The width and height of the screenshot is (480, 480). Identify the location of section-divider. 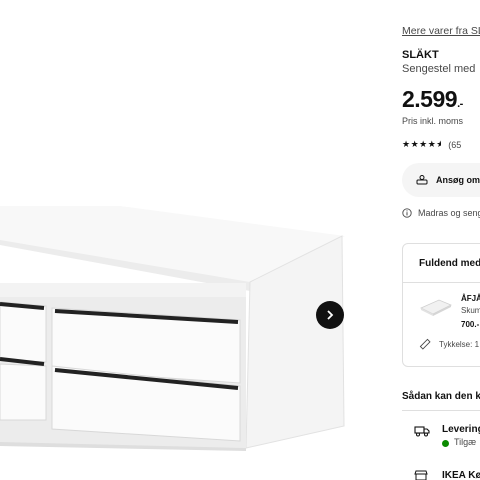
(441, 410).